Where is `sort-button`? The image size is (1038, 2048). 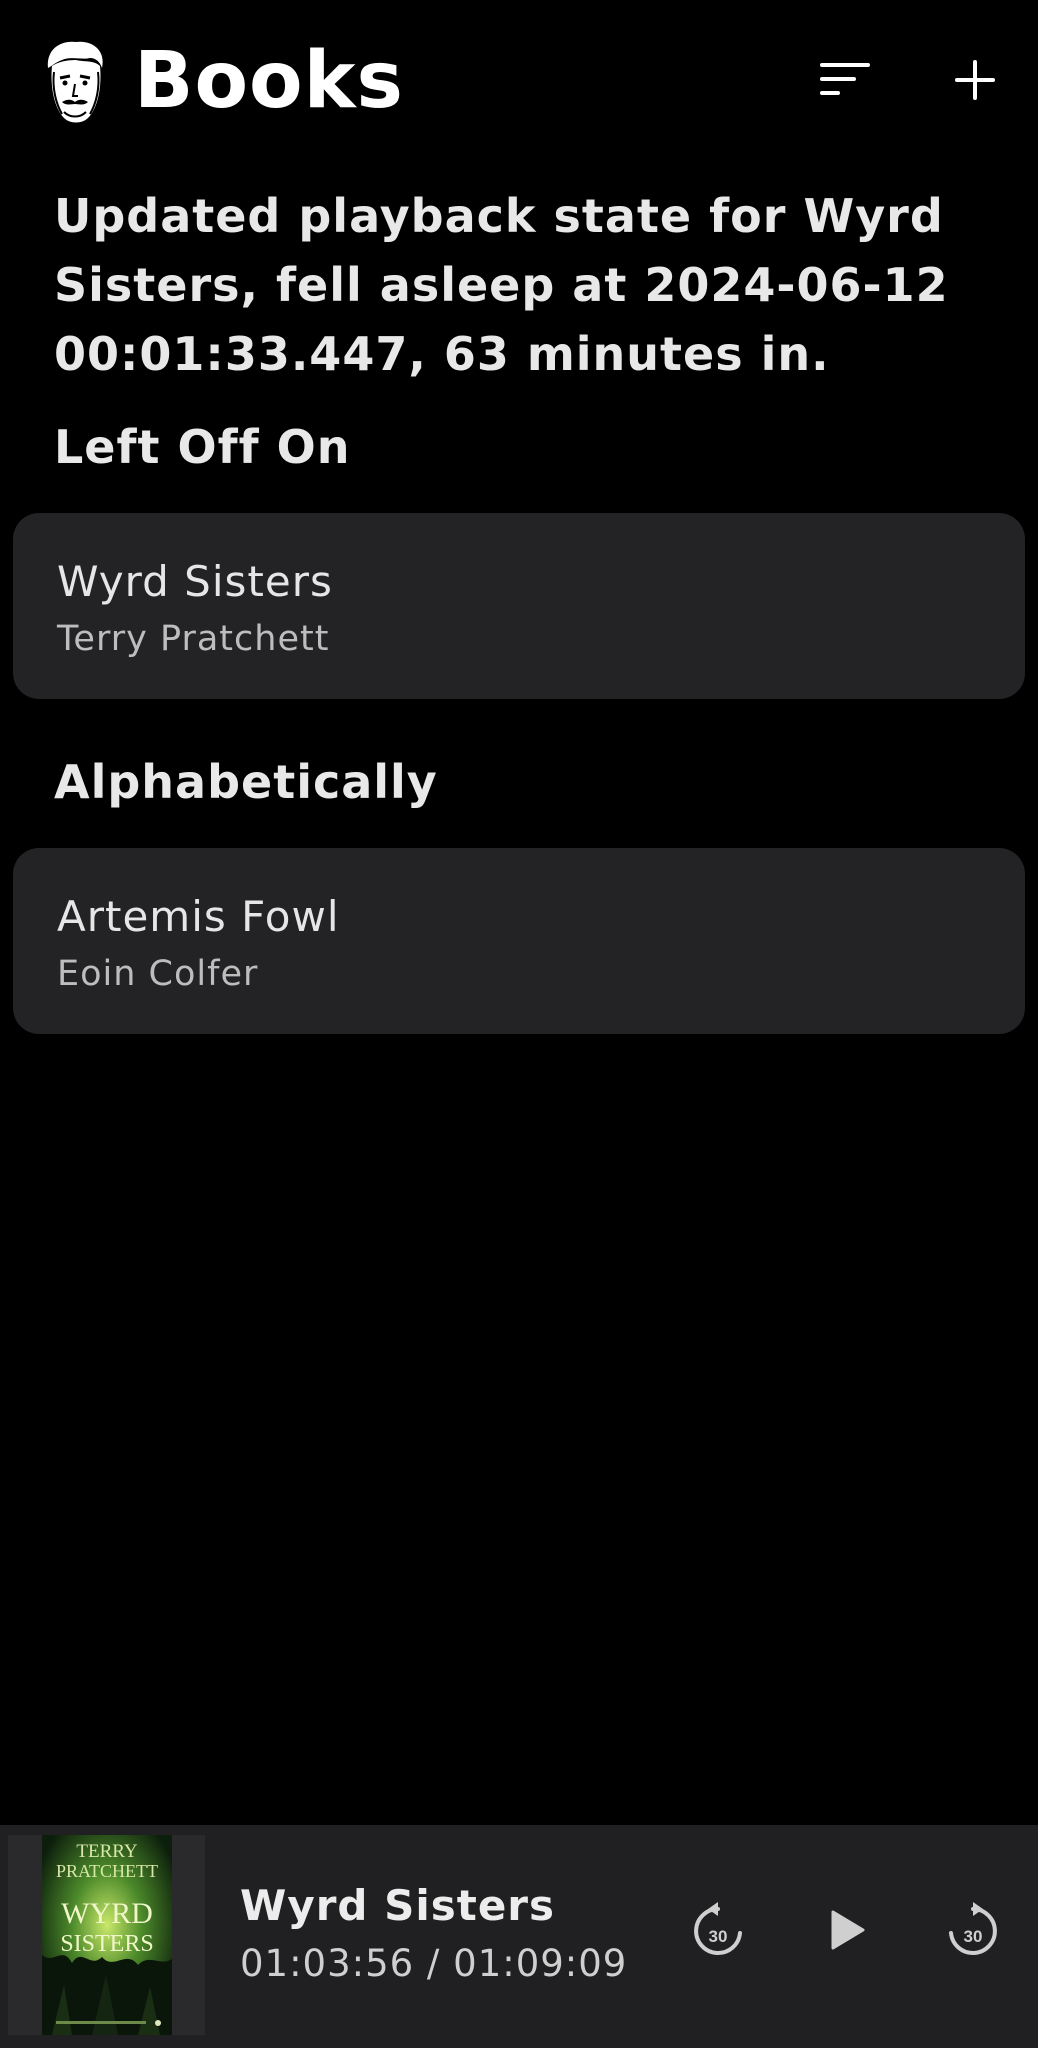 sort-button is located at coordinates (846, 82).